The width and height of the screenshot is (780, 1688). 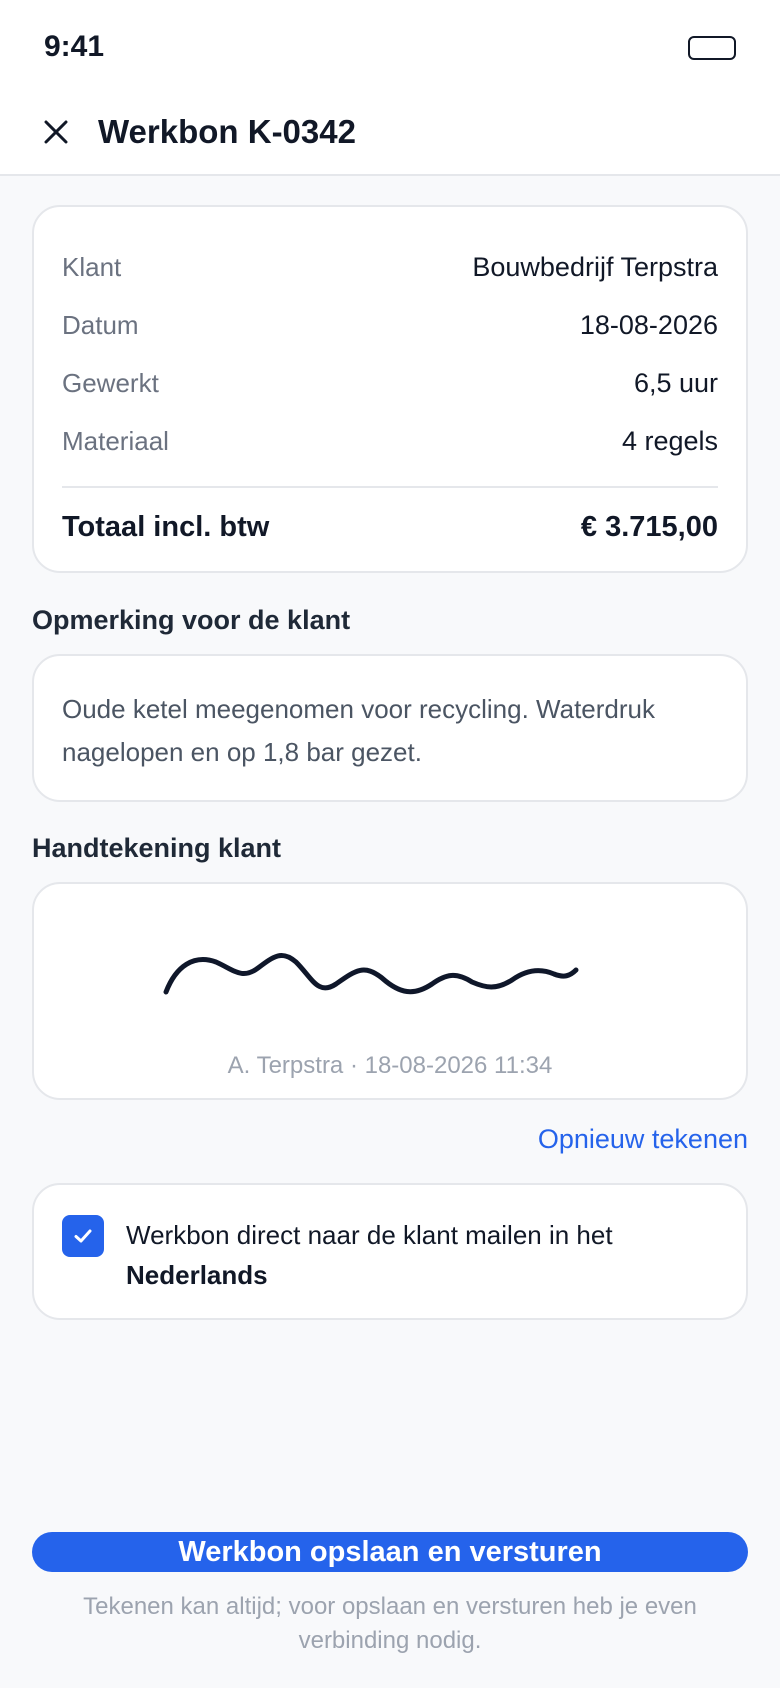 I want to click on summary-row-klant: Klant Bouwbedrijf Terpstra, so click(x=390, y=267).